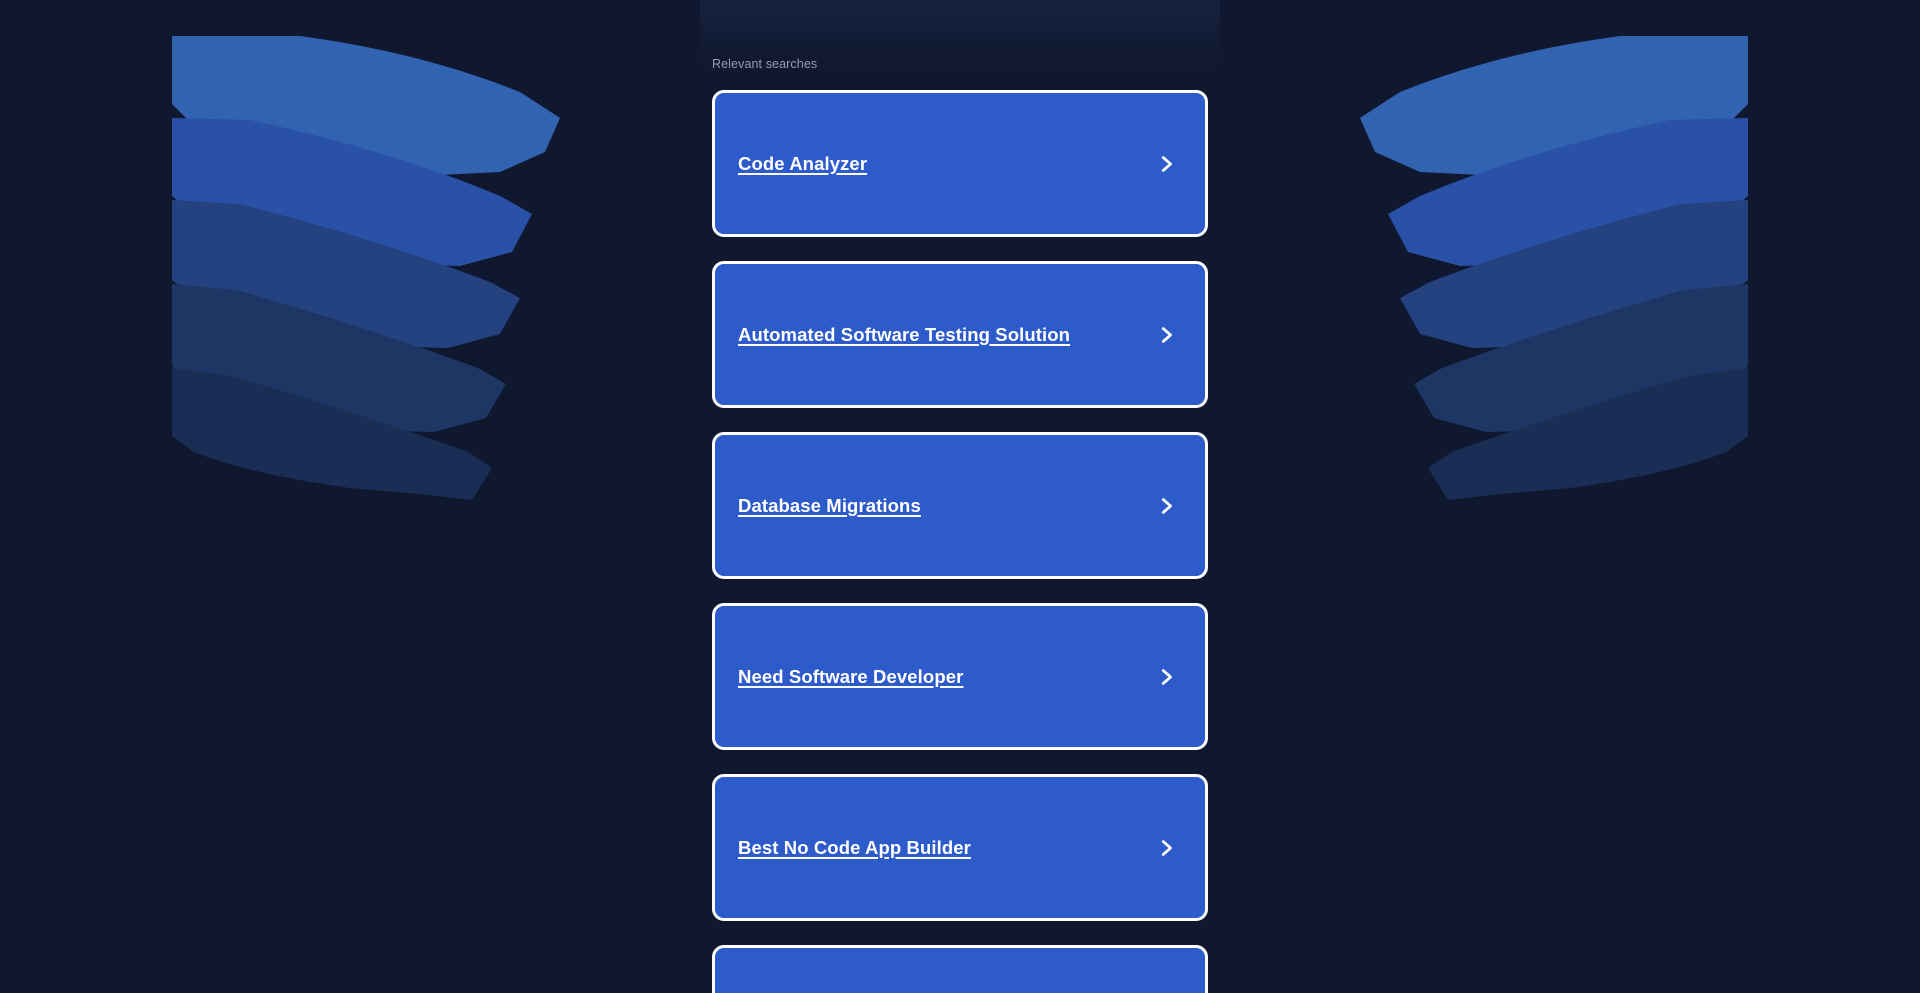 This screenshot has height=993, width=1920. What do you see at coordinates (904, 334) in the screenshot?
I see `search-result-title: Automated Software Testing Solution` at bounding box center [904, 334].